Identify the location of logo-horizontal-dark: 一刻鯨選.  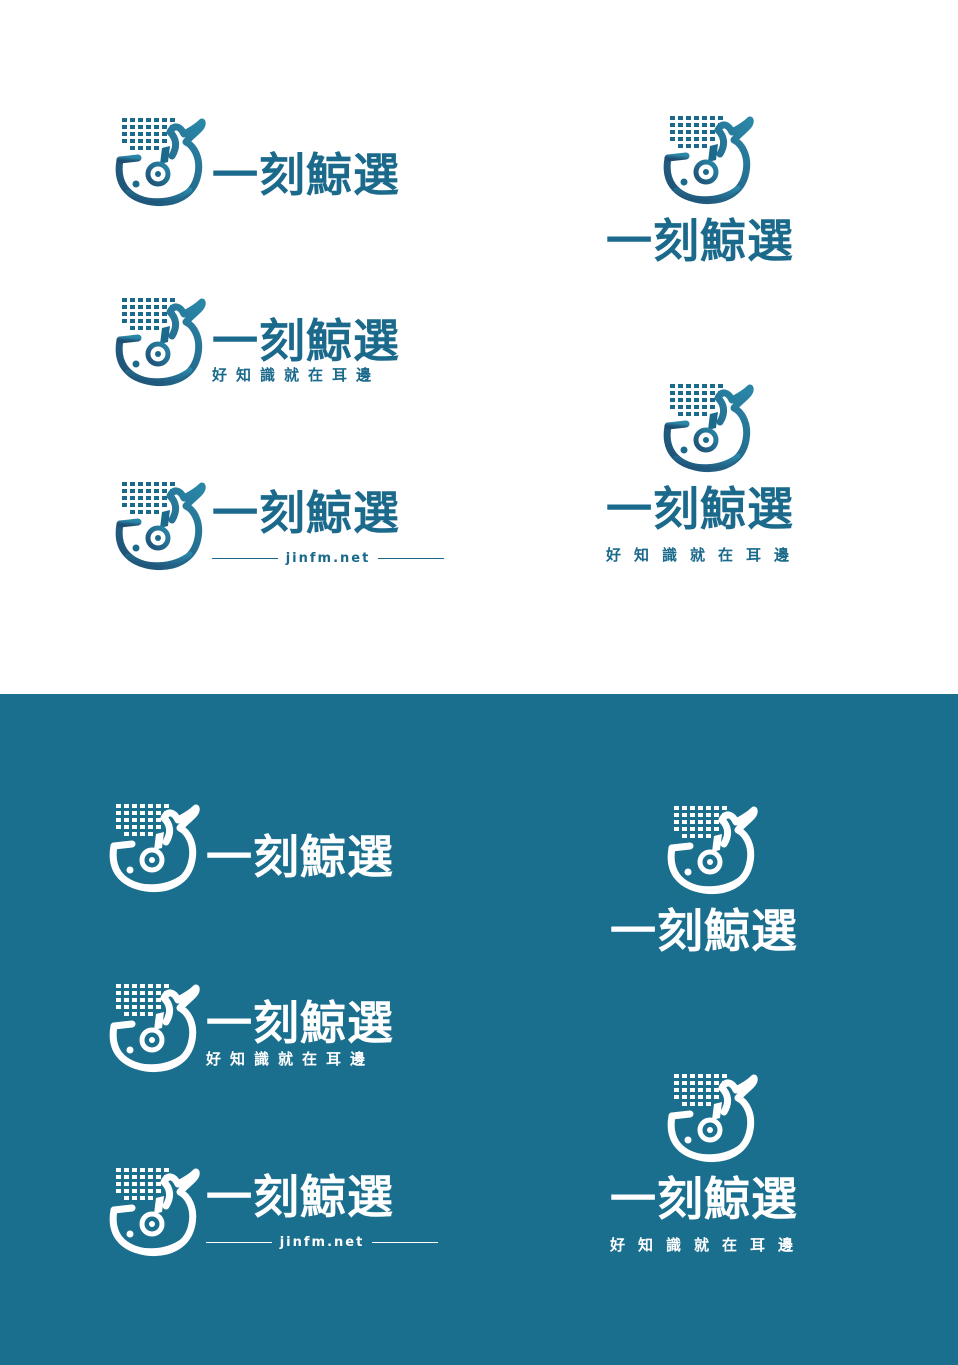
(276, 848).